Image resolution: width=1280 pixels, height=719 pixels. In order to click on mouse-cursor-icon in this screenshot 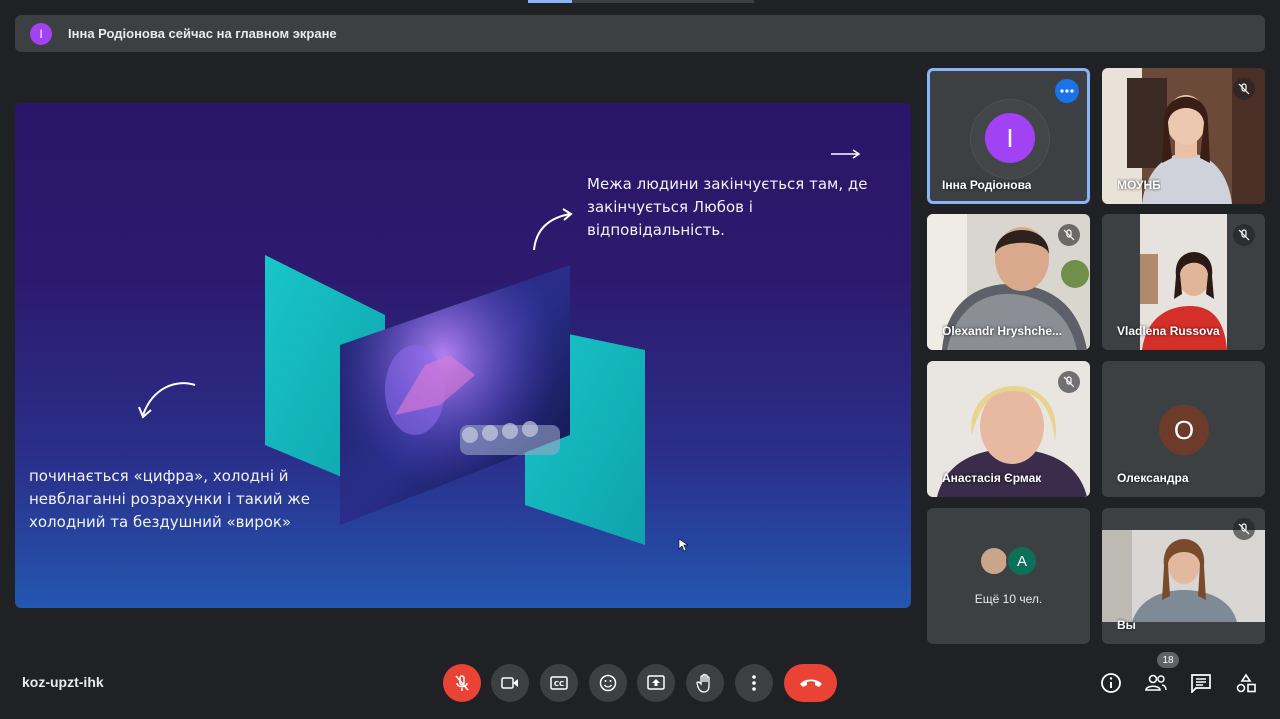, I will do `click(683, 545)`.